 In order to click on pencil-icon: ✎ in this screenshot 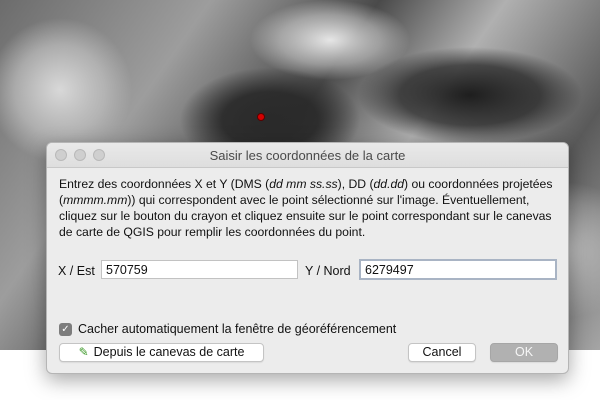, I will do `click(83, 352)`.